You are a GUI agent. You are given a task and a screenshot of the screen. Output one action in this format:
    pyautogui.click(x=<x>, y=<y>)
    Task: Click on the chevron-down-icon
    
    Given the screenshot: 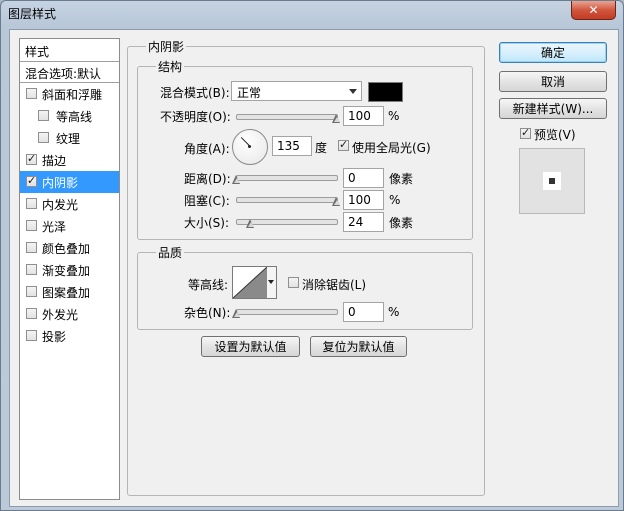 What is the action you would take?
    pyautogui.click(x=353, y=91)
    